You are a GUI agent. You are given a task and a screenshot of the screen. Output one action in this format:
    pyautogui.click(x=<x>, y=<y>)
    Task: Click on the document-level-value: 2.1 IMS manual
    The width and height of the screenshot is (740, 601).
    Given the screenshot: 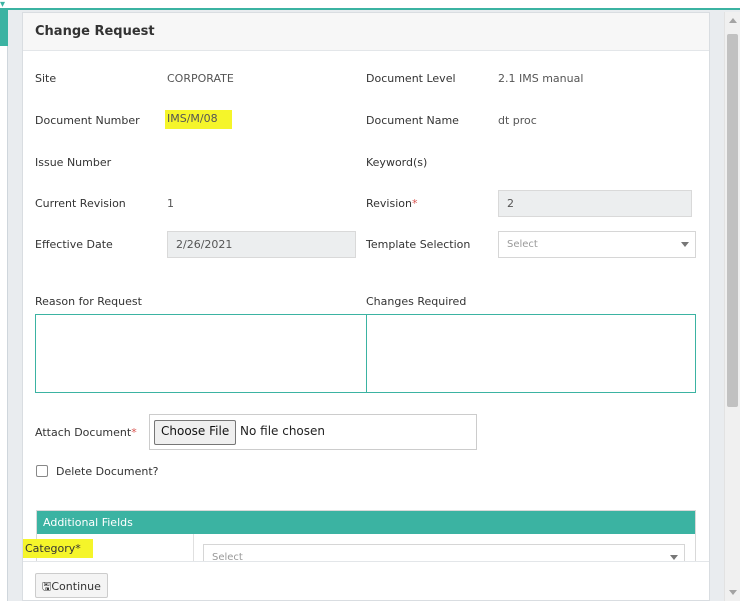 What is the action you would take?
    pyautogui.click(x=541, y=78)
    